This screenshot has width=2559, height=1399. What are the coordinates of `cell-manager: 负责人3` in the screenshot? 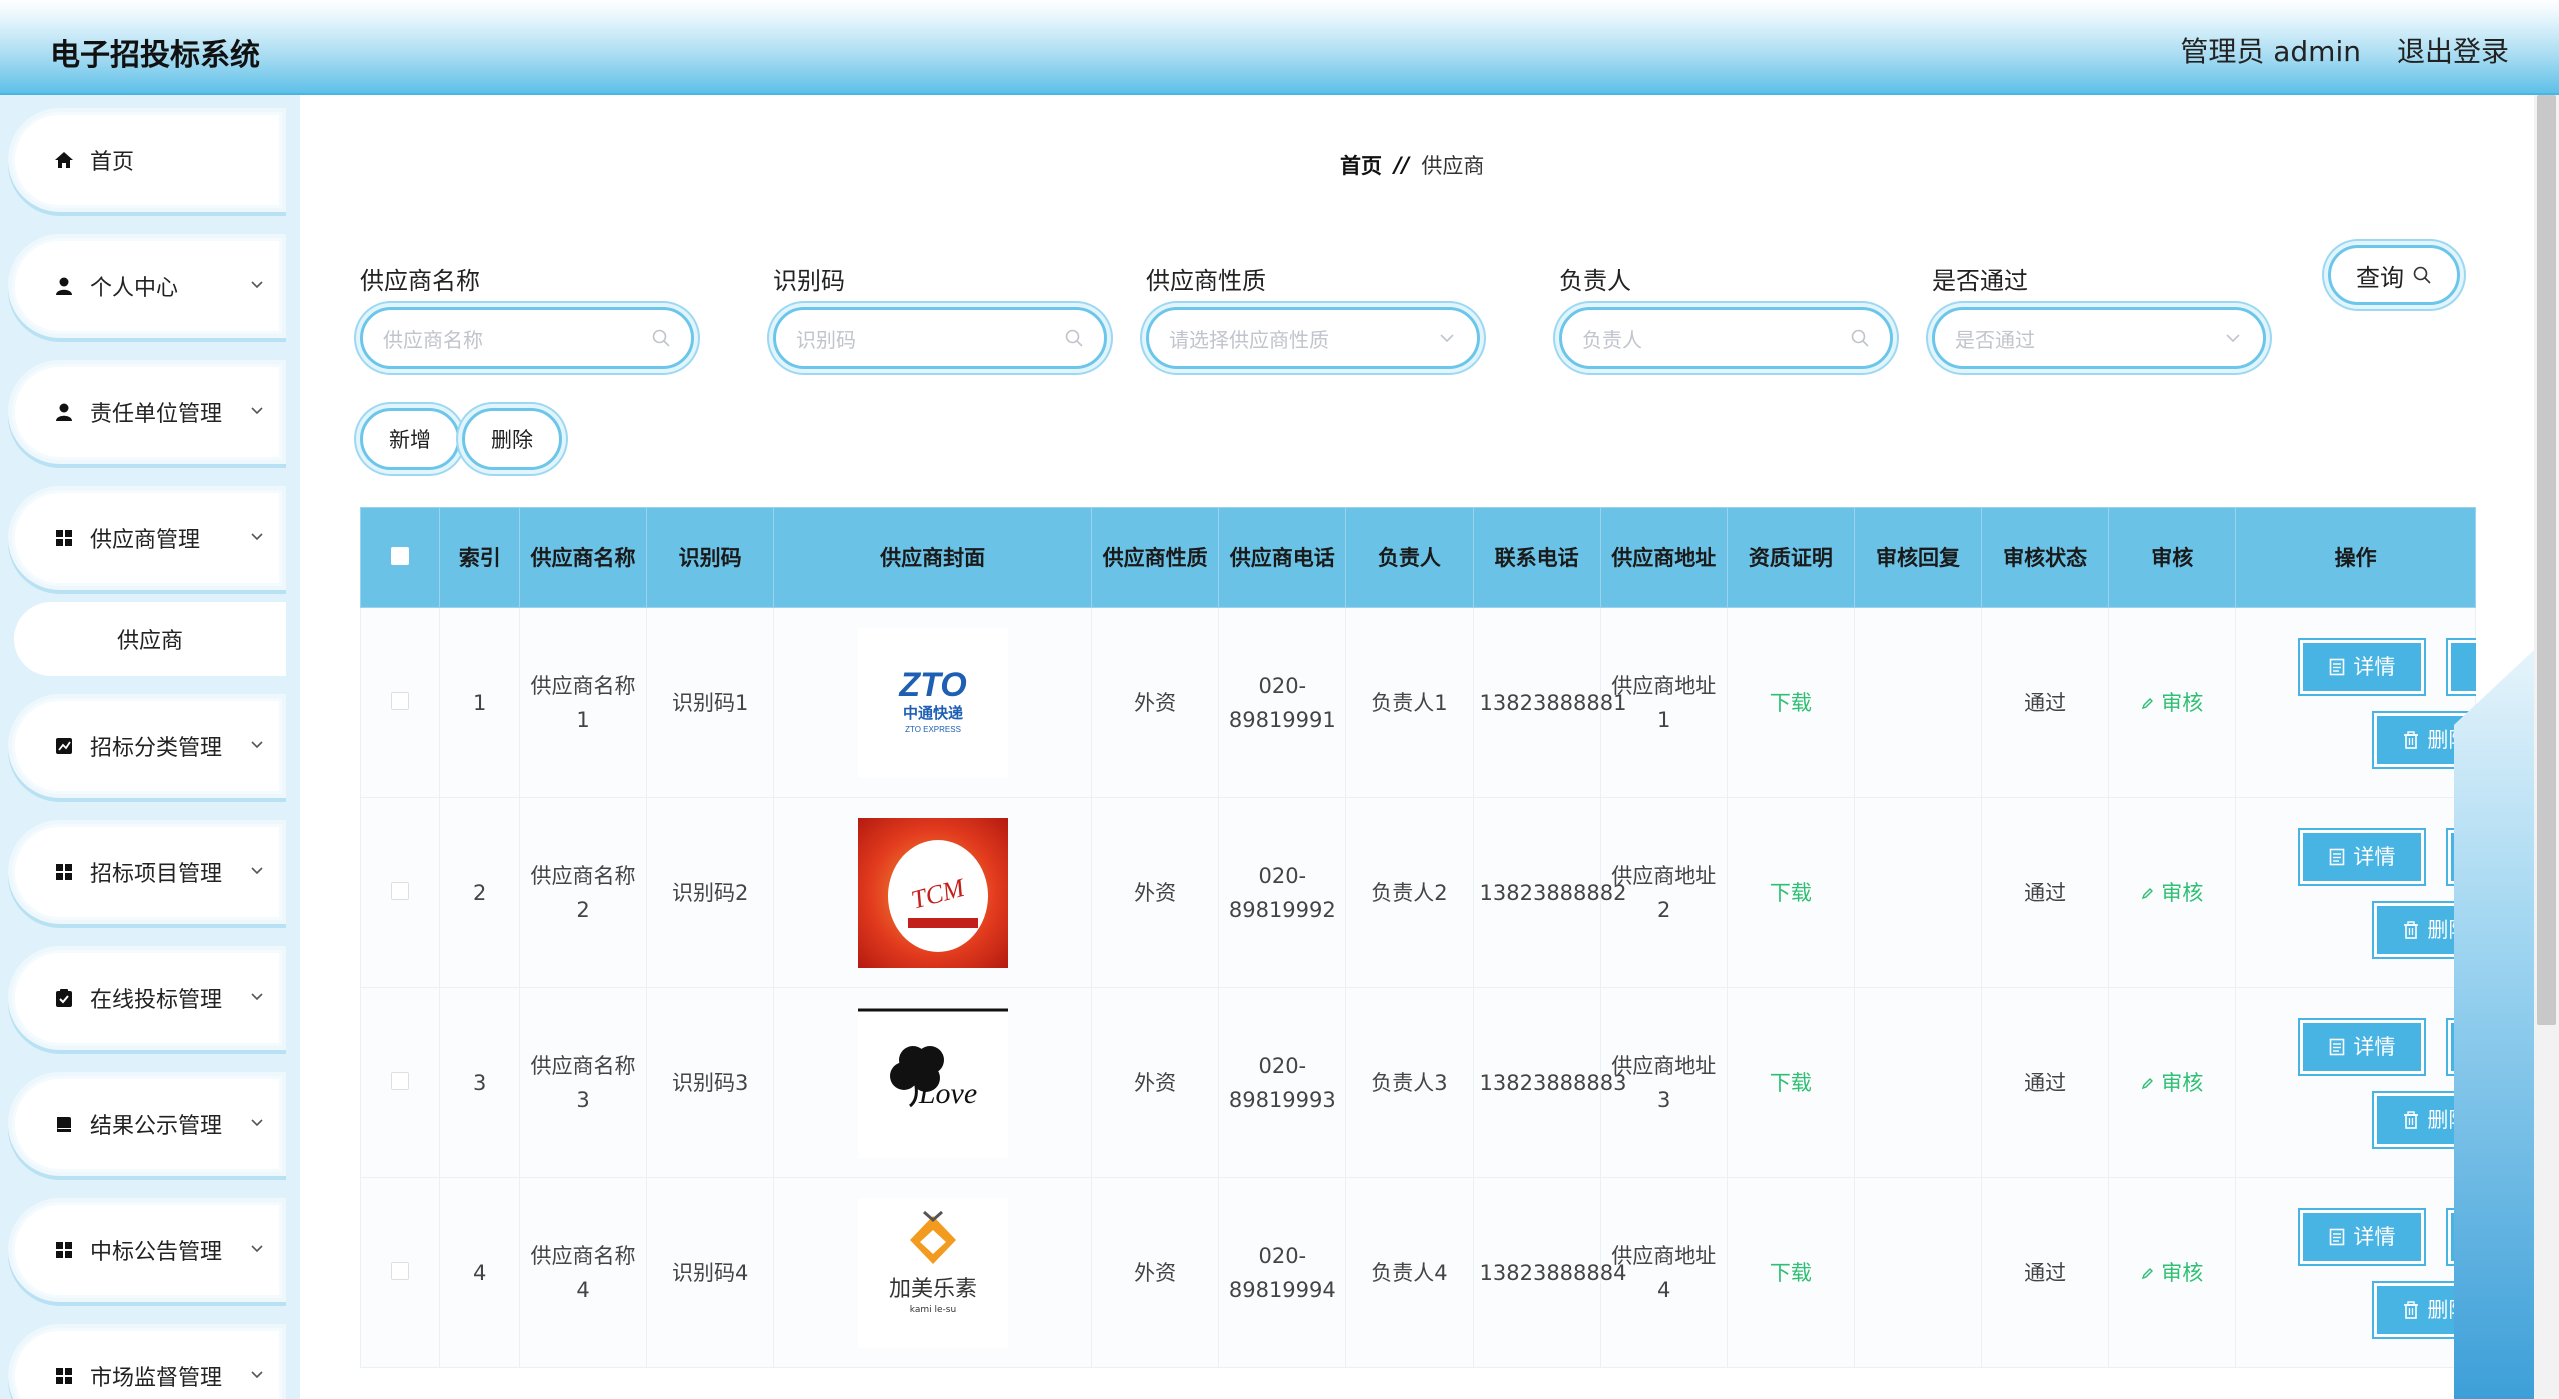 It's located at (1409, 1082).